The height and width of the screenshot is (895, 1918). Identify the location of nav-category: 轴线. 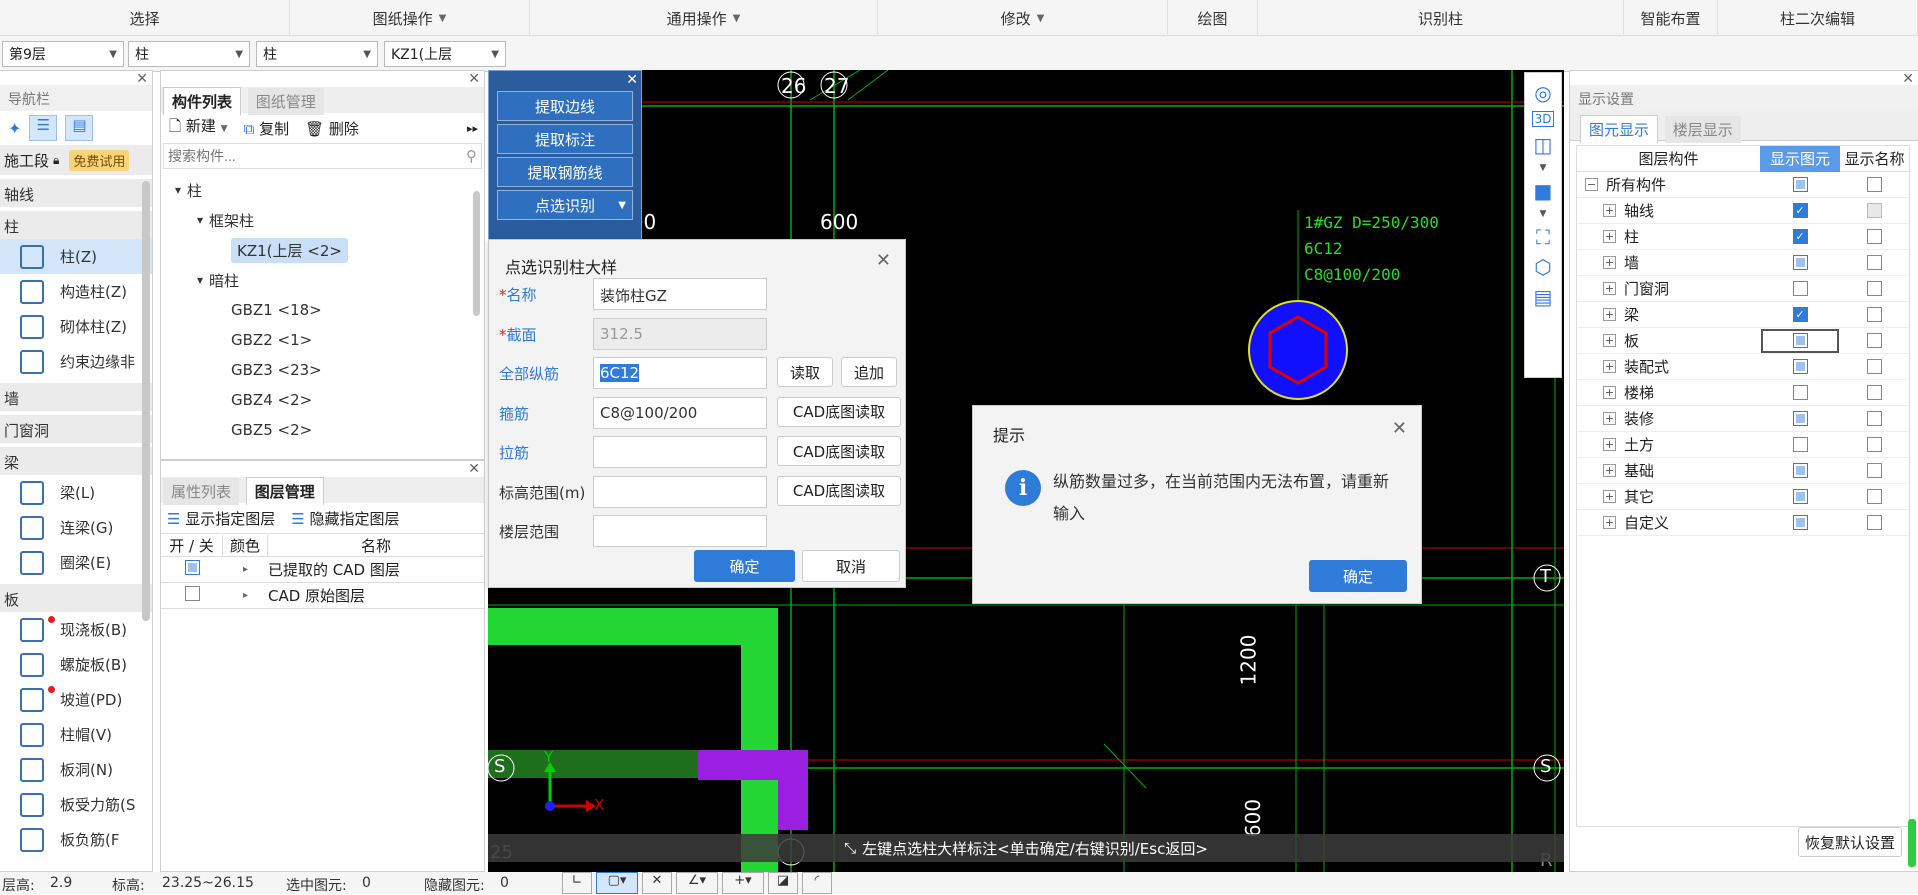
(76, 193).